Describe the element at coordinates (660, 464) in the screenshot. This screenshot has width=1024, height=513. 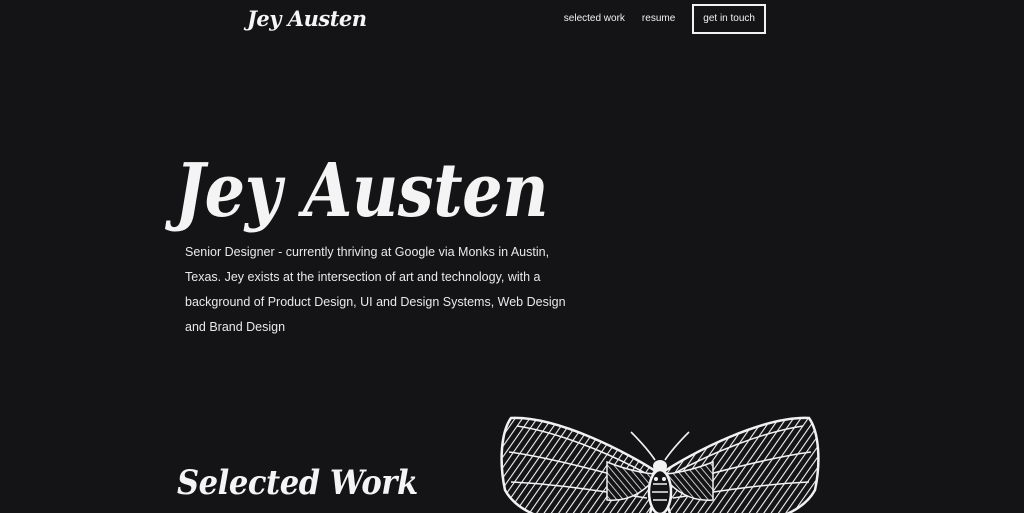
I see `moth-illustration-icon` at that location.